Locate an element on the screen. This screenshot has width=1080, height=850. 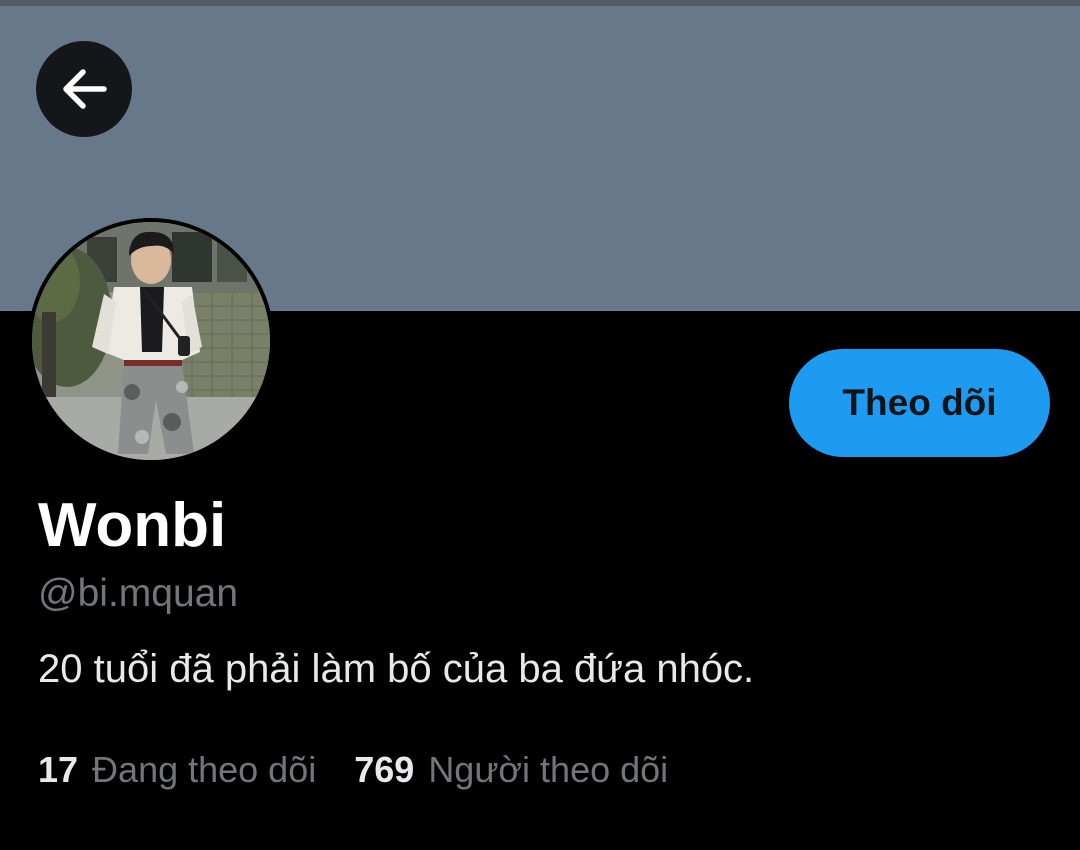
profile-display-name: Wonbi is located at coordinates (132, 525).